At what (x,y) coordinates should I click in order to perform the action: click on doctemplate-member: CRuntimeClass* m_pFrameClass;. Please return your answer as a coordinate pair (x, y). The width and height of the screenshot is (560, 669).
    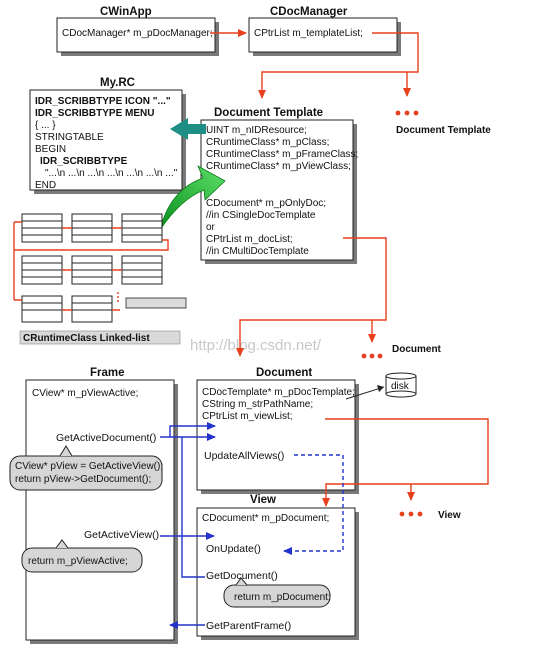
    Looking at the image, I should click on (282, 154).